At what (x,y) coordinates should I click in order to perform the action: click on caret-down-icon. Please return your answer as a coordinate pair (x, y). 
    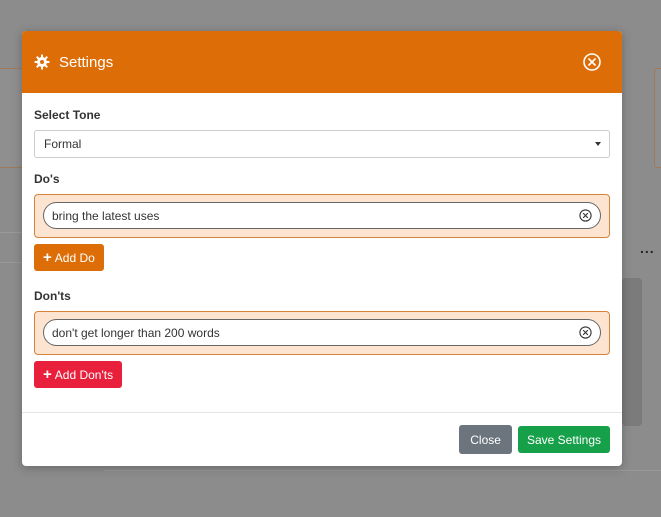
    Looking at the image, I should click on (598, 144).